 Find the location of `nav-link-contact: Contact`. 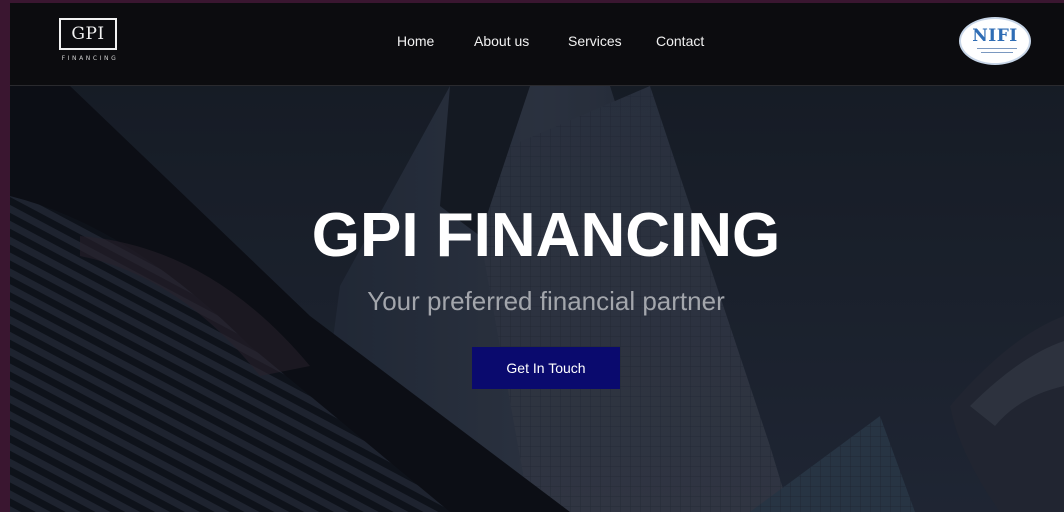

nav-link-contact: Contact is located at coordinates (680, 41).